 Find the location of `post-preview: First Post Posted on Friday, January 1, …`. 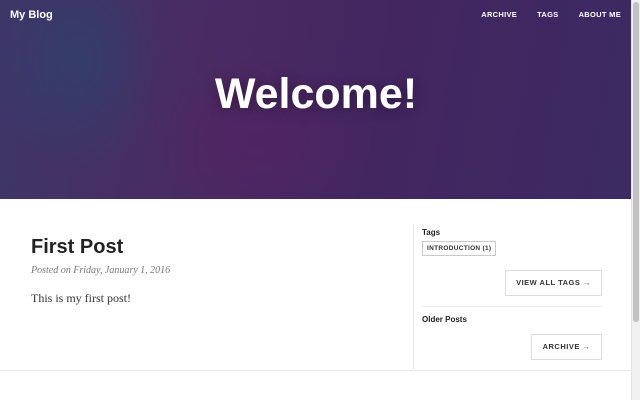

post-preview: First Post Posted on Friday, January 1, … is located at coordinates (211, 271).